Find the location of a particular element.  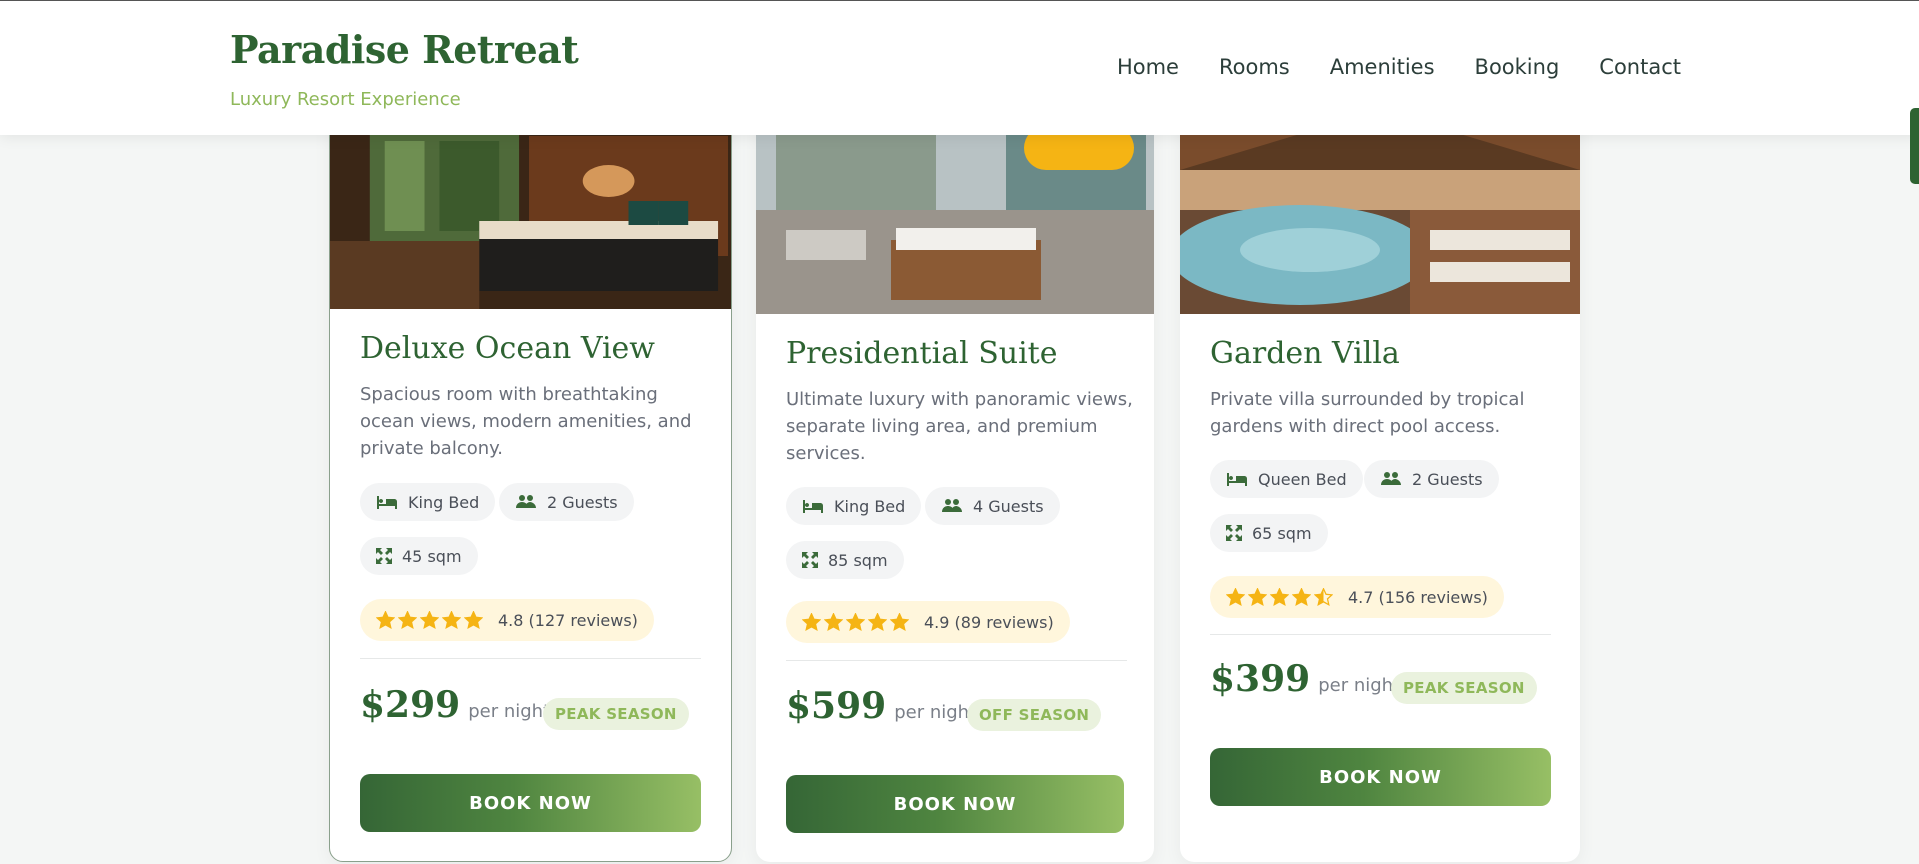

nav-contact: Contact is located at coordinates (1640, 67).